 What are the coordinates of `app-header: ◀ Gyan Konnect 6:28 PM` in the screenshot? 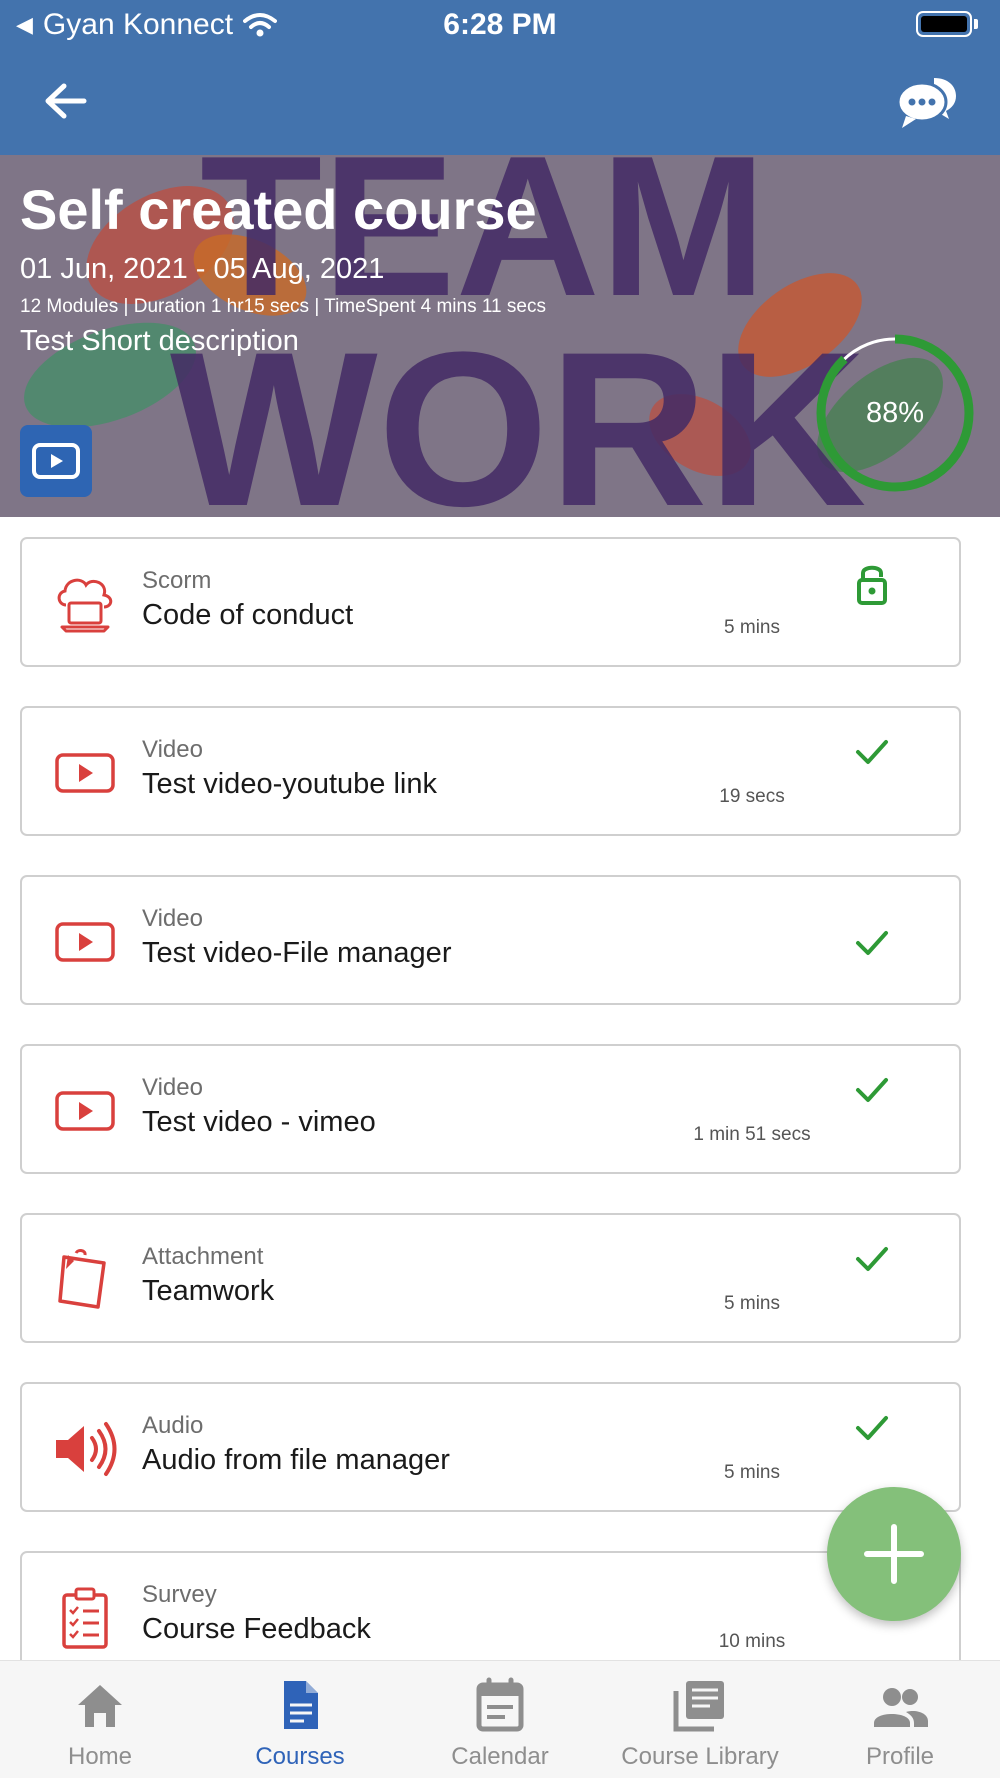 It's located at (500, 77).